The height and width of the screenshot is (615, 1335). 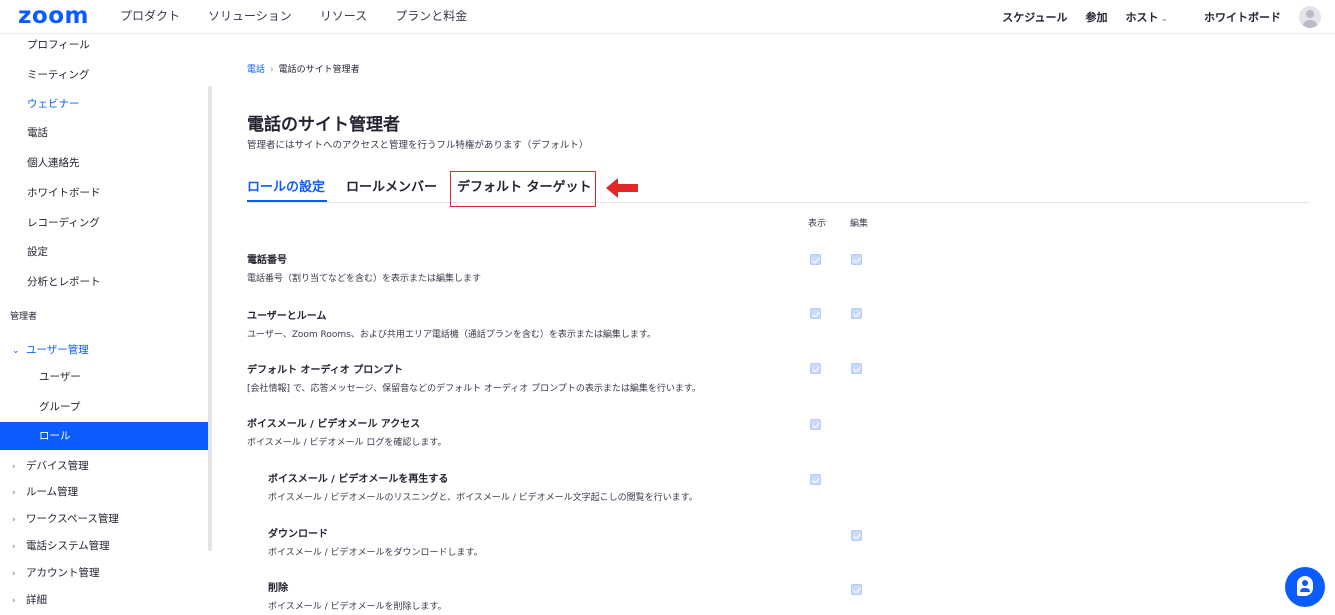 I want to click on nav-resources: リソース, so click(x=343, y=16).